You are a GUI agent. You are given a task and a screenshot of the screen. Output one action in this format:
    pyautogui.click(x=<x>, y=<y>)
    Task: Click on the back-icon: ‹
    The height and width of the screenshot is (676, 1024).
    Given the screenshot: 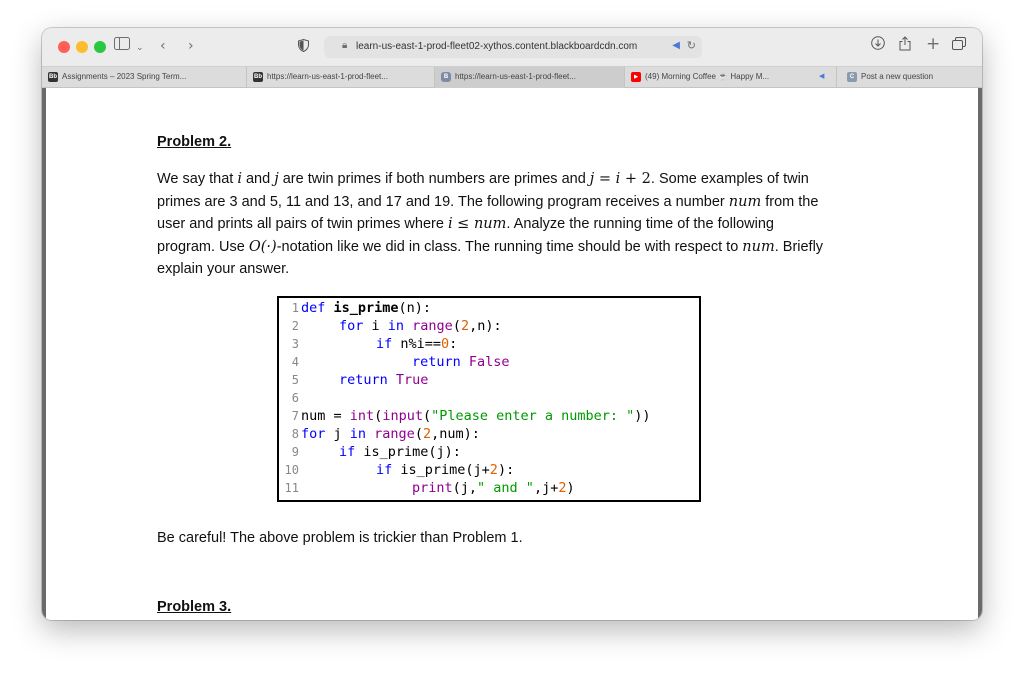 What is the action you would take?
    pyautogui.click(x=163, y=46)
    